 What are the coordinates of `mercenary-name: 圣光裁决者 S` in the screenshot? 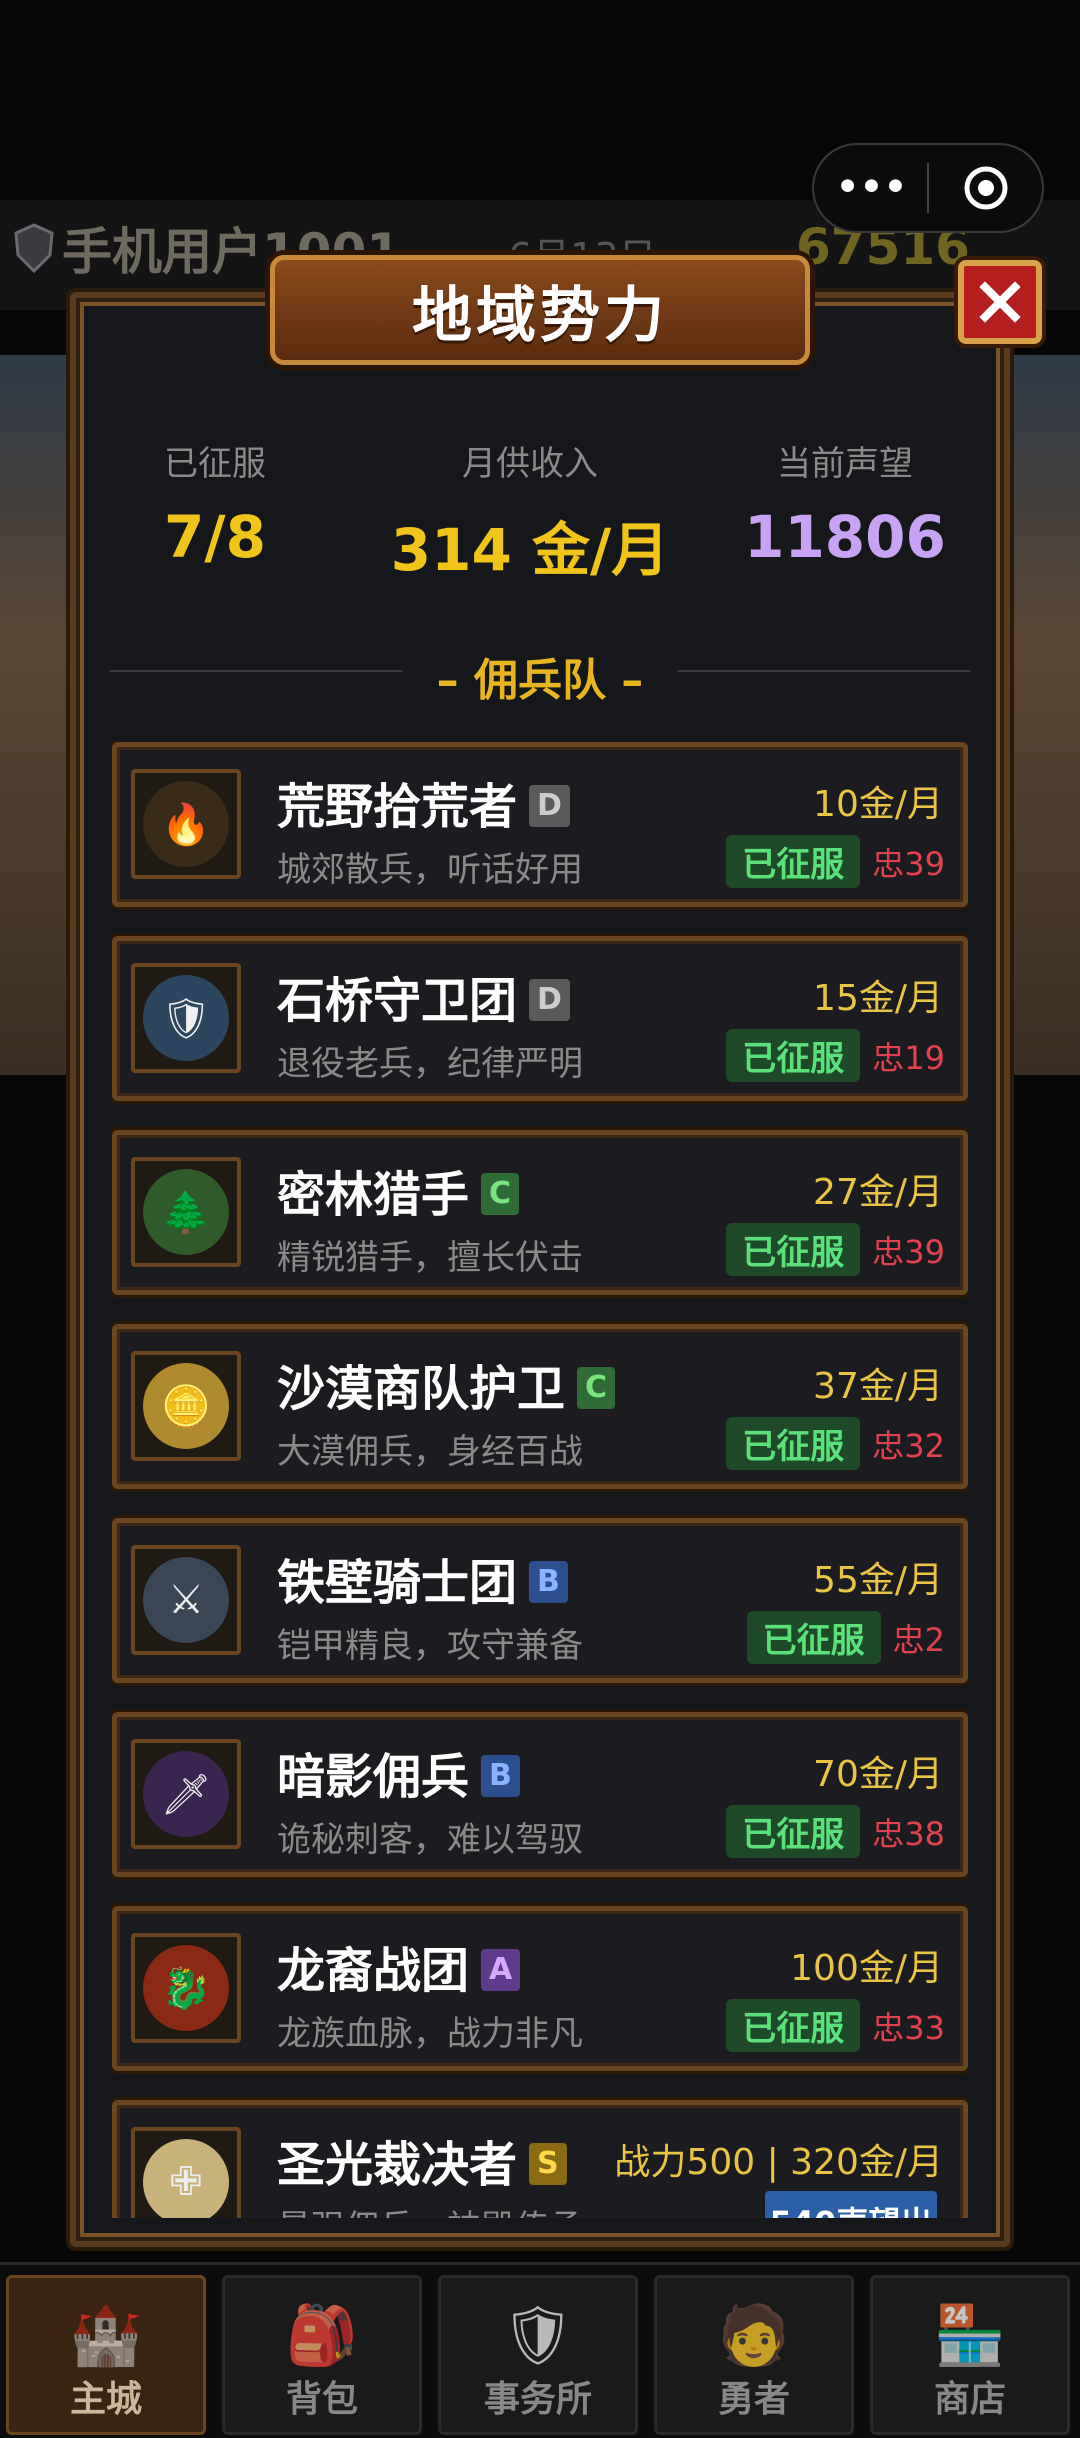 It's located at (422, 2160).